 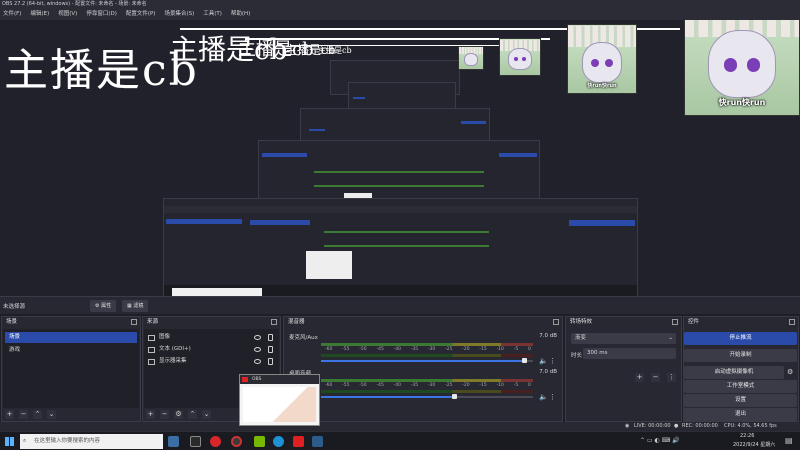 I want to click on source-item: 文本 (GDI+), so click(x=211, y=349).